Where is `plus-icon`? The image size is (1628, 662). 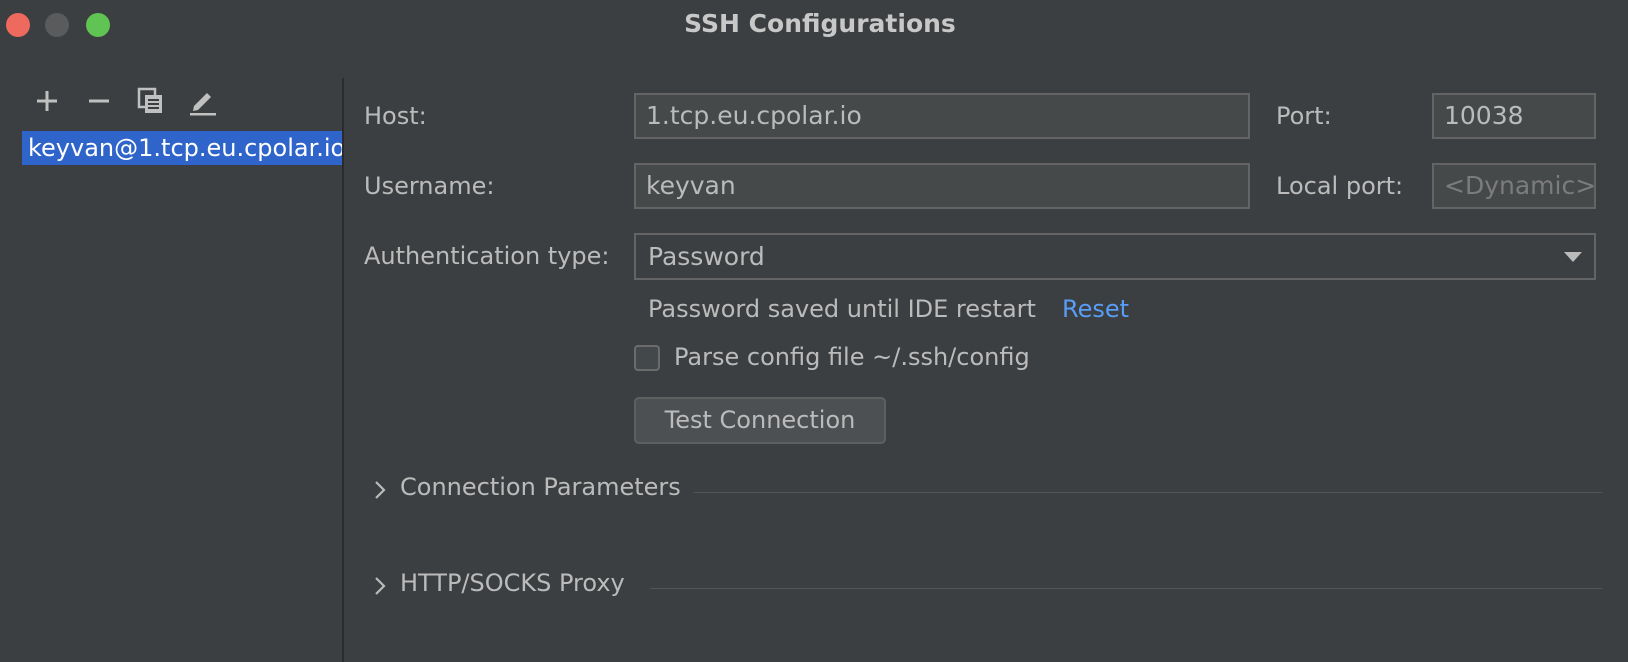 plus-icon is located at coordinates (47, 101).